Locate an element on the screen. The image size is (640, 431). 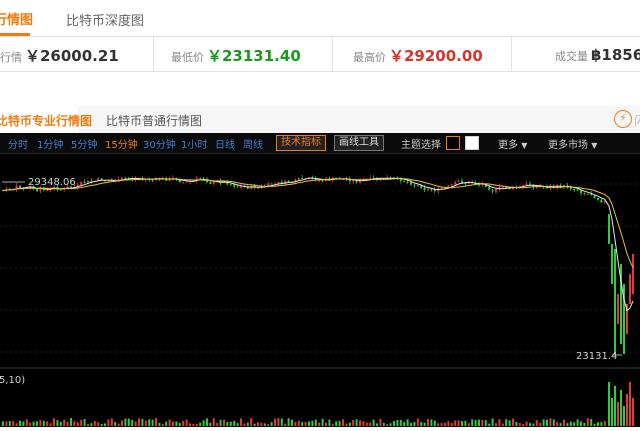
chart-type-tabs: 比特币专业行情图 比特币普通行情图 ⚡ 闪 is located at coordinates (320, 120).